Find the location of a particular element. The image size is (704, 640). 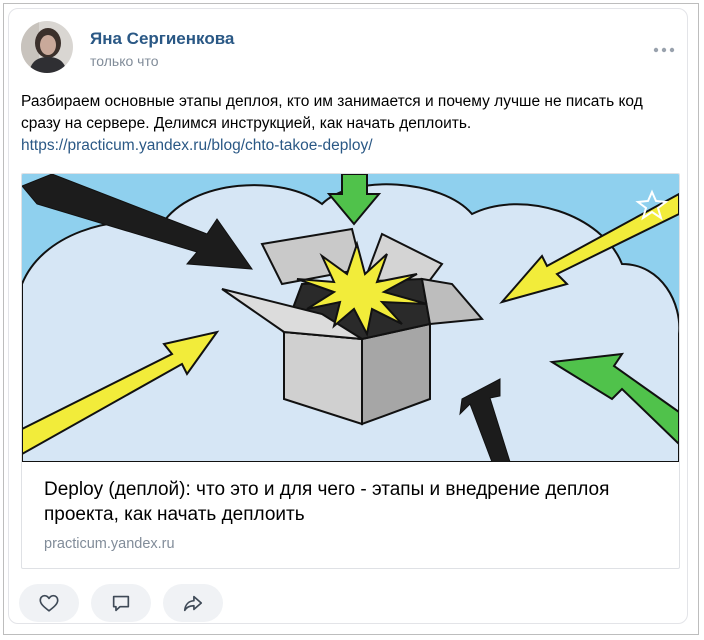

like-button is located at coordinates (49, 603).